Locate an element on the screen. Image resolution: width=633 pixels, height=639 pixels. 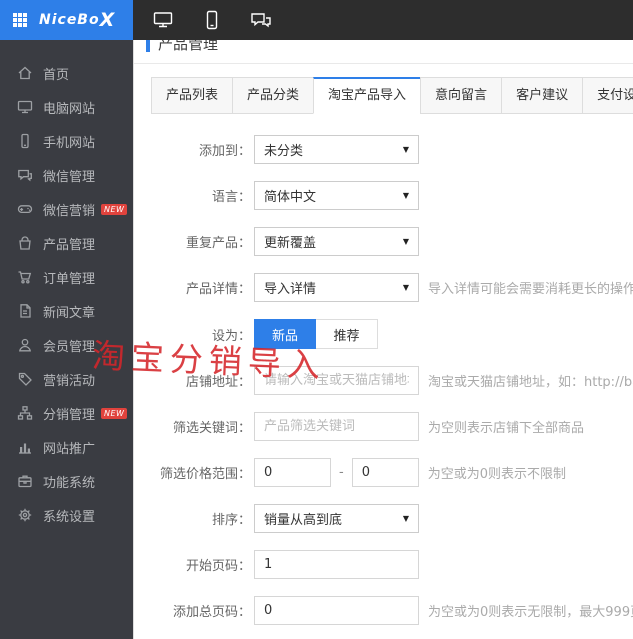
new-product-button: 新品 is located at coordinates (285, 334).